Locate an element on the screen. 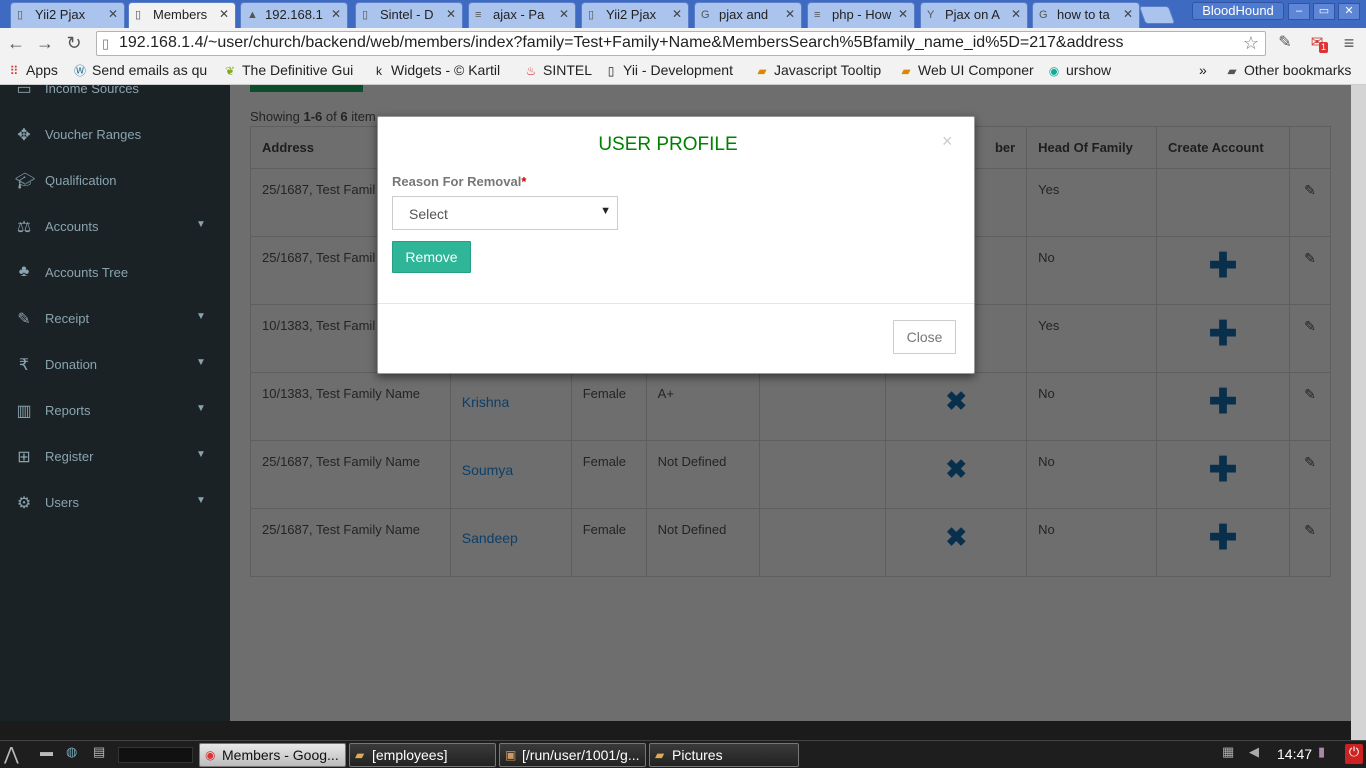  arrows-icon: ✥ is located at coordinates (24, 135).